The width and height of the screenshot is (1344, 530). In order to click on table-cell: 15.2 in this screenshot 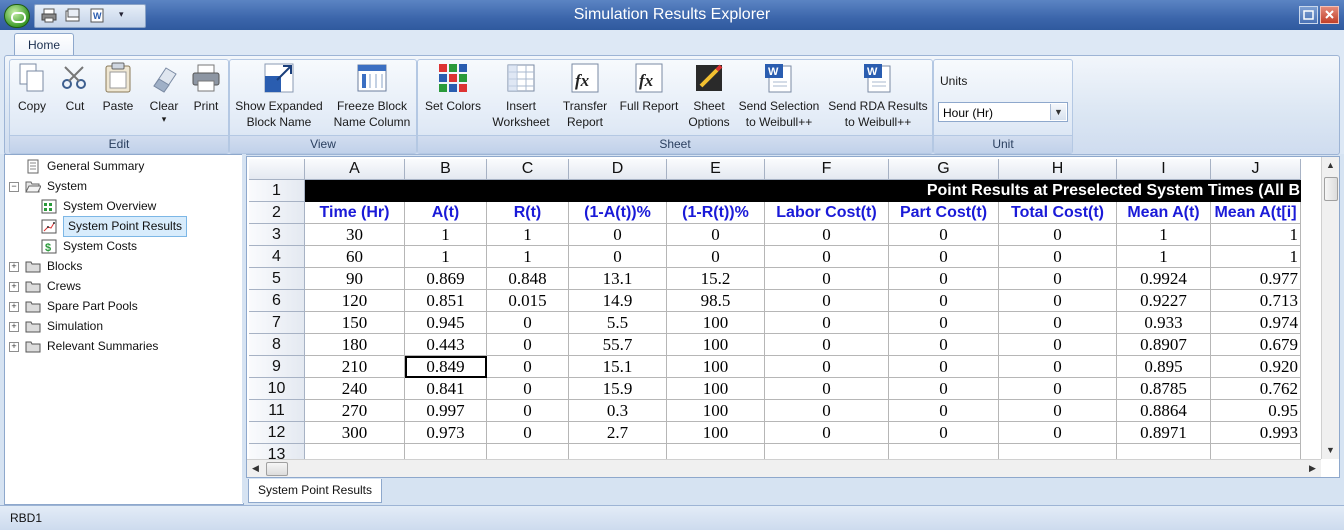, I will do `click(716, 279)`.